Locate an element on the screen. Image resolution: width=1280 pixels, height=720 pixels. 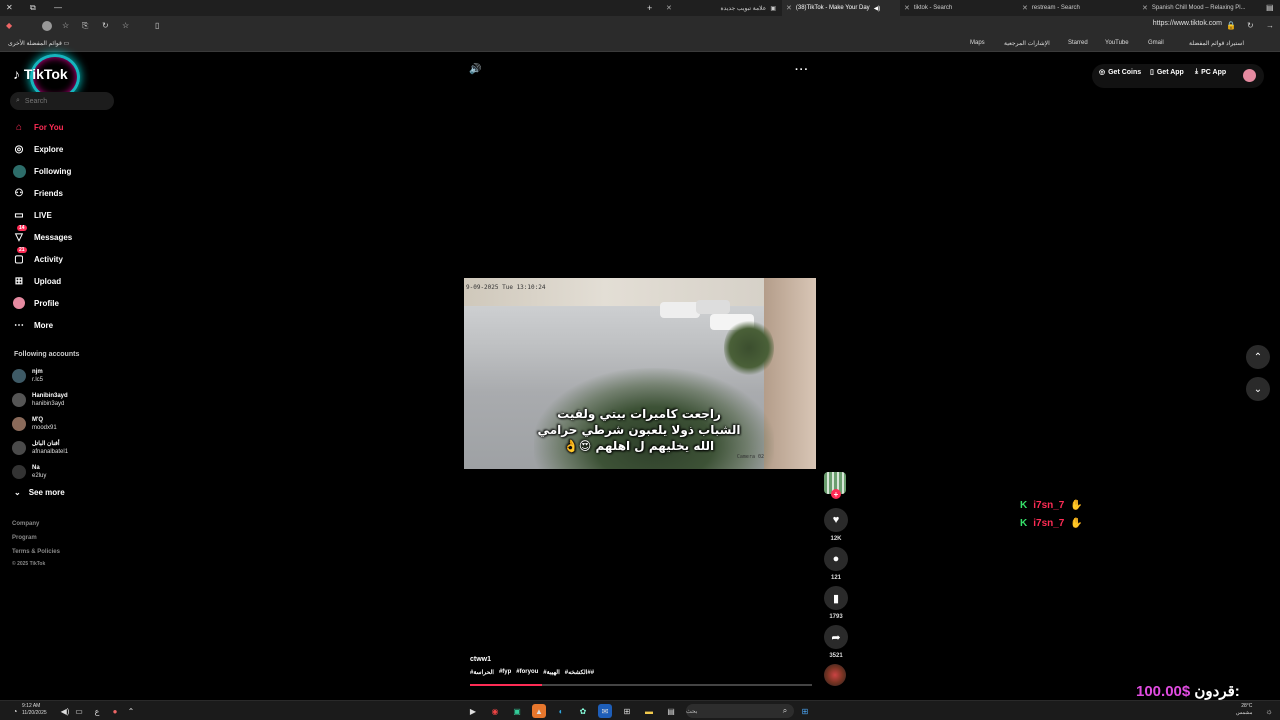
close-window-icon: ✕ is located at coordinates (9, 7).